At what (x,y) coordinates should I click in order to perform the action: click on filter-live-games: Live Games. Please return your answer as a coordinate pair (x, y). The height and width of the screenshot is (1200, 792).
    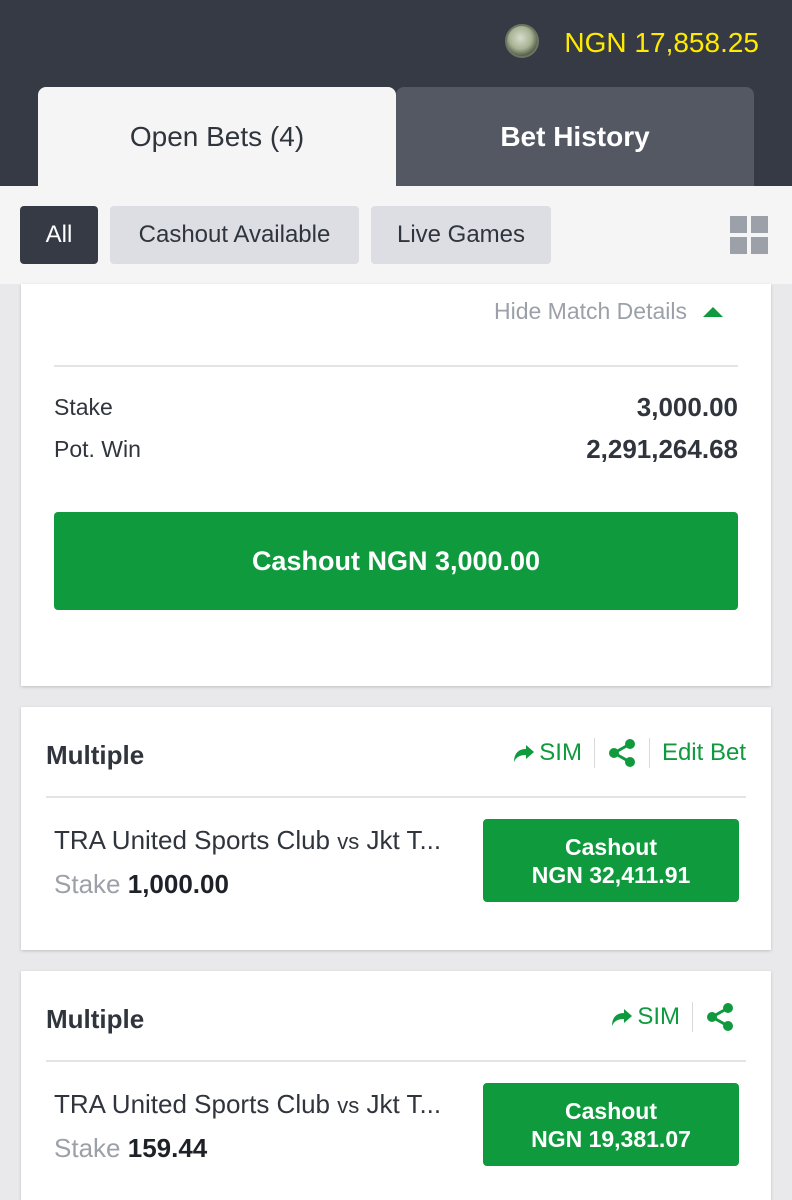
    Looking at the image, I should click on (461, 235).